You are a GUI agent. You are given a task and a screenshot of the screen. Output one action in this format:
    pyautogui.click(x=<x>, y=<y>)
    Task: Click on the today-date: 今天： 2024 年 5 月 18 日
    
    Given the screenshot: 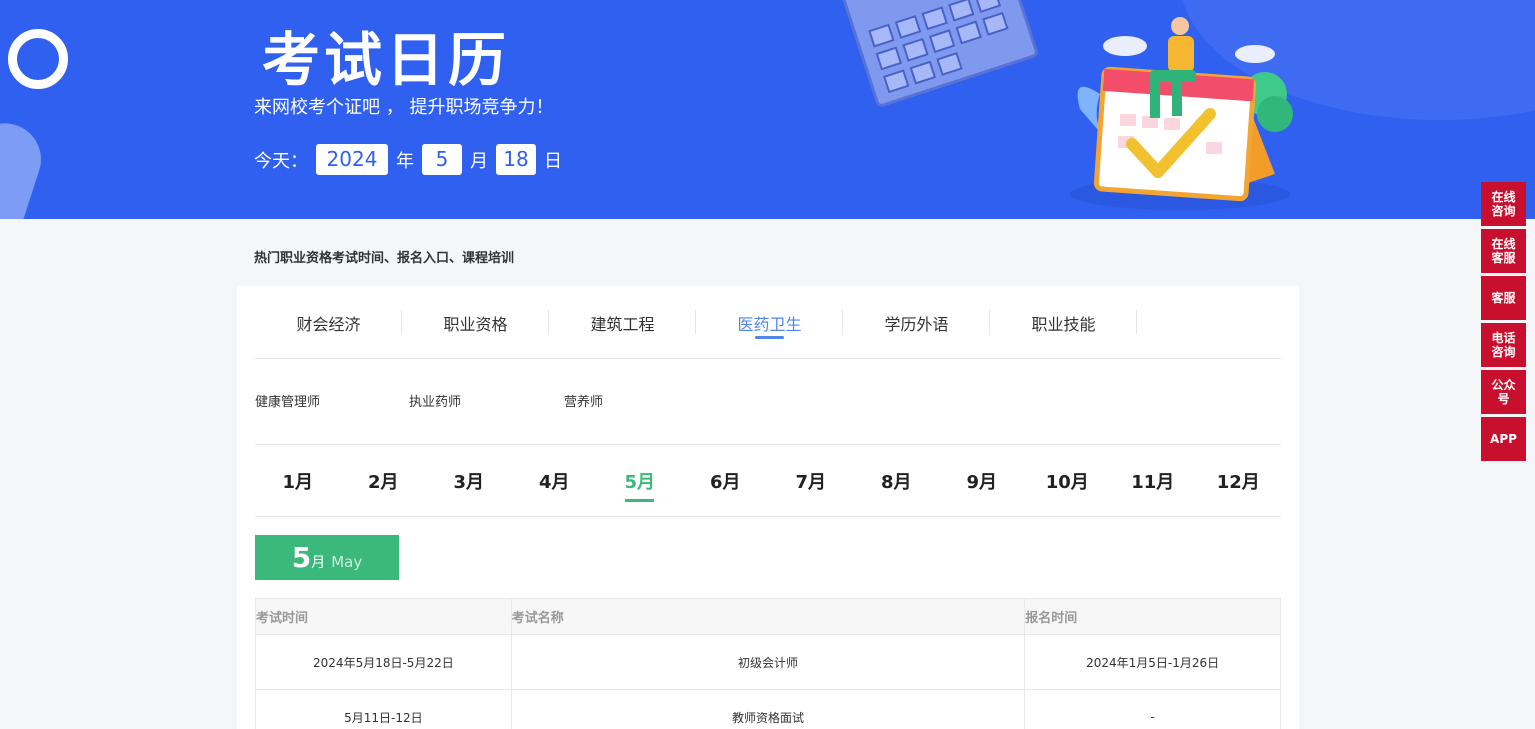 What is the action you would take?
    pyautogui.click(x=408, y=159)
    